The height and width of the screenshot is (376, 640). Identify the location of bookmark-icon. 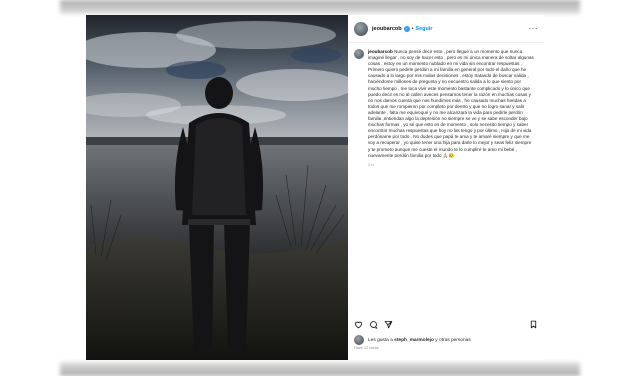
(533, 324).